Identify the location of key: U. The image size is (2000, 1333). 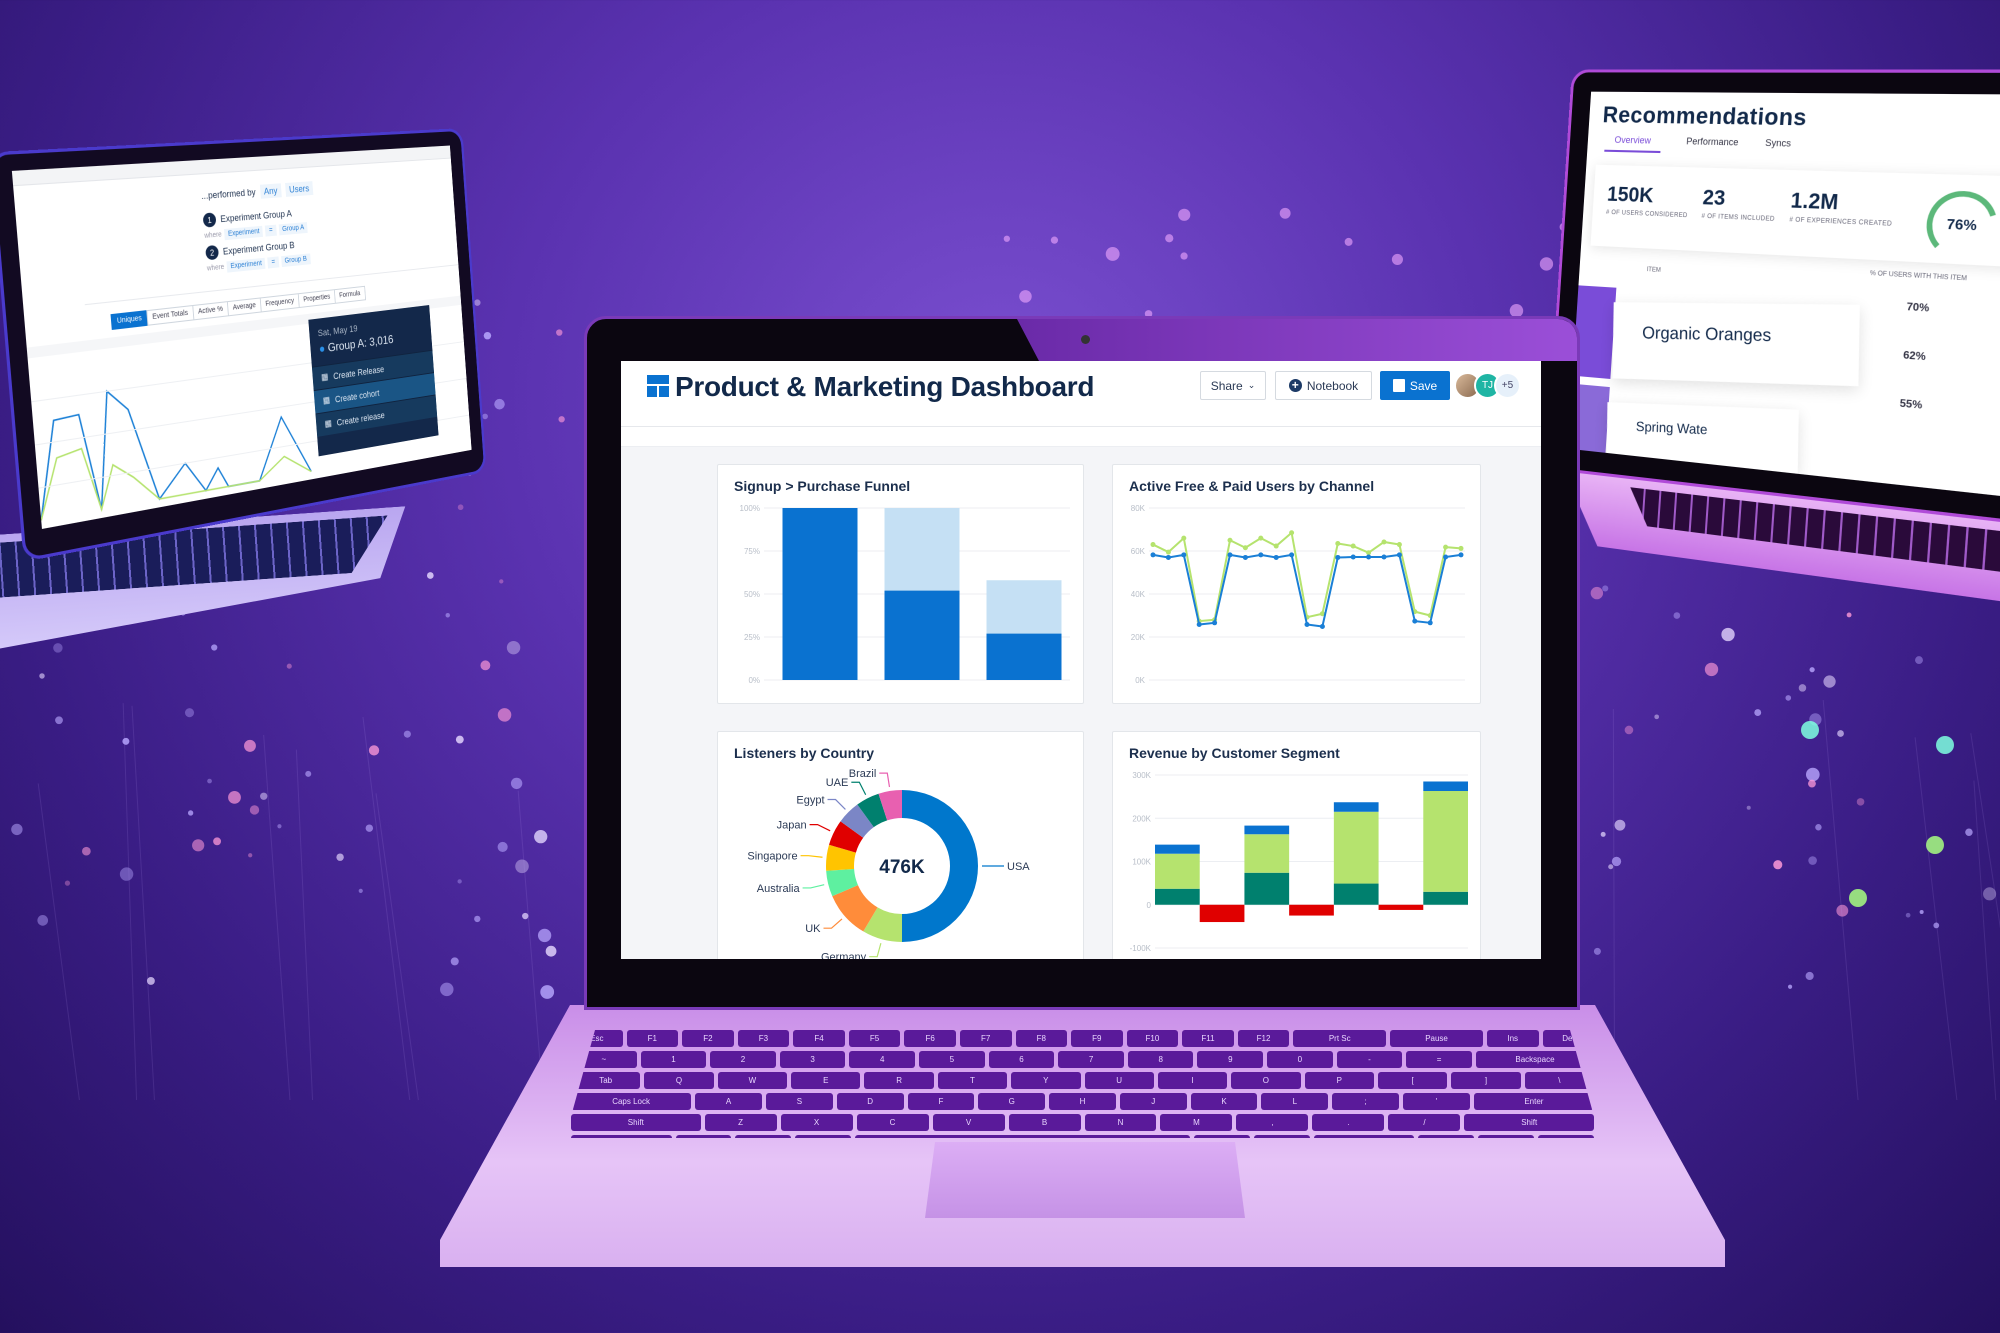
(1119, 1080).